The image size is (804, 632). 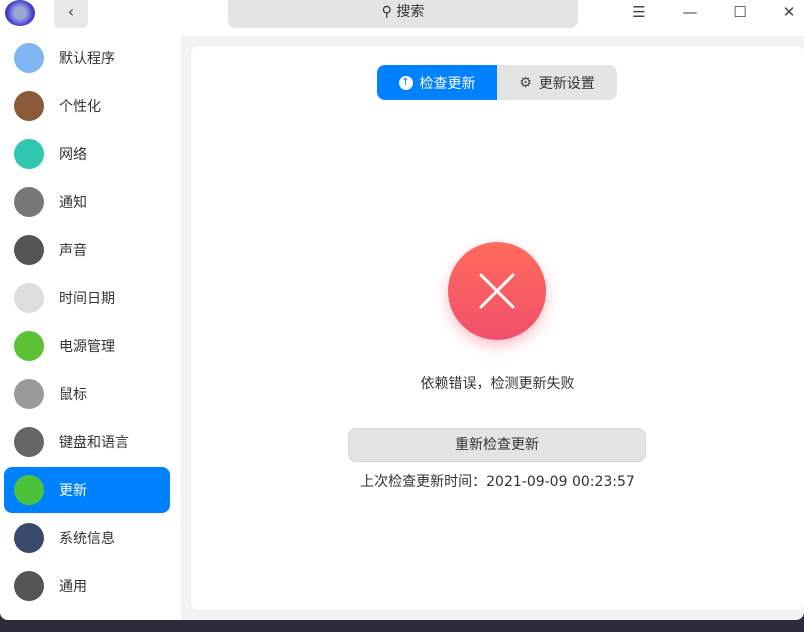 What do you see at coordinates (73, 155) in the screenshot?
I see `sidebar-item-label: 网络` at bounding box center [73, 155].